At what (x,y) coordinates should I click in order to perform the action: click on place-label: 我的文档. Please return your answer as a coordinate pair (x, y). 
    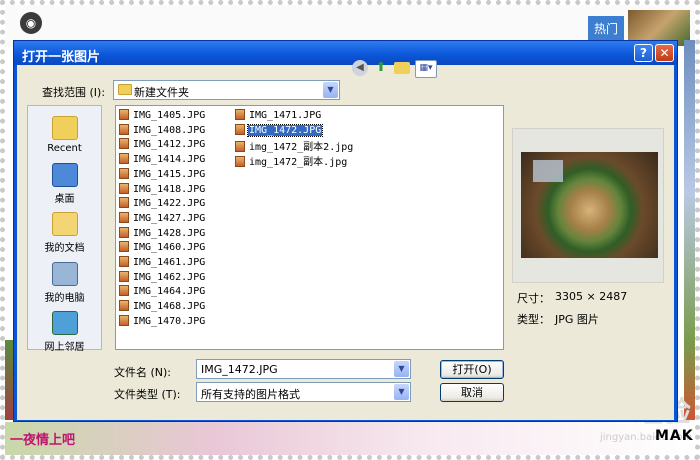
    Looking at the image, I should click on (64, 248).